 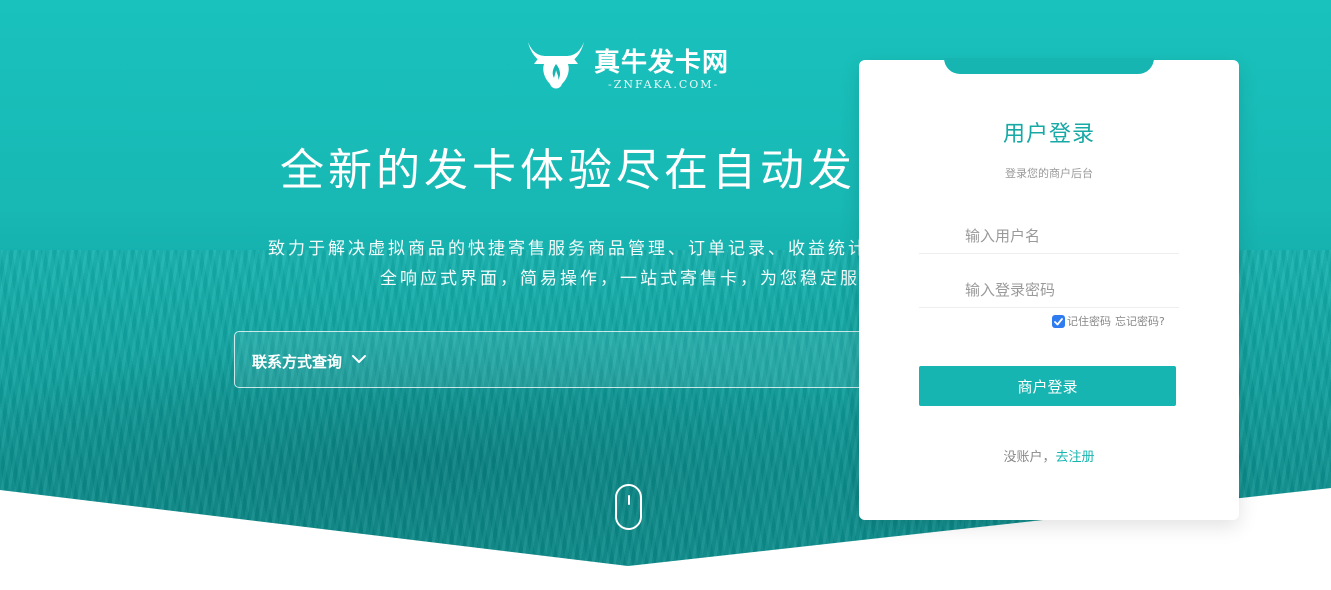 I want to click on contact-query-bar: 联系方式查询, so click(x=554, y=359).